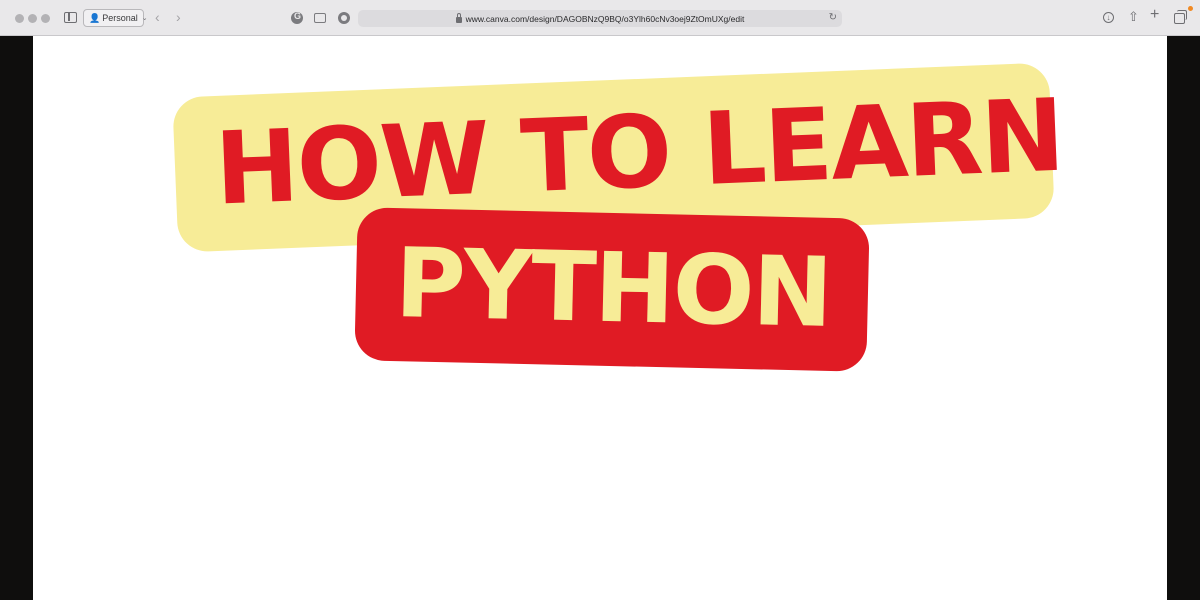 The width and height of the screenshot is (1200, 600). What do you see at coordinates (45, 18) in the screenshot?
I see `maximize-window-button` at bounding box center [45, 18].